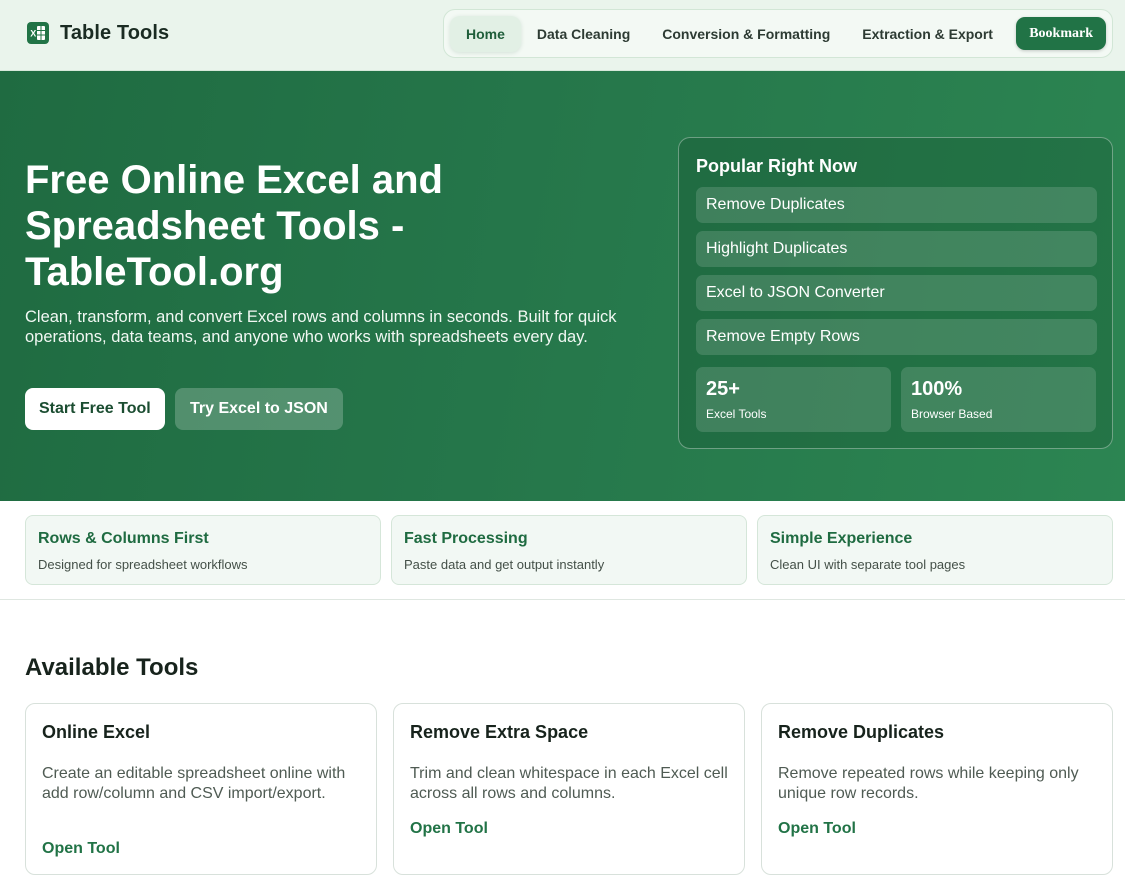  Describe the element at coordinates (896, 205) in the screenshot. I see `popular-item-remove-duplicates: Remove Duplicates` at that location.